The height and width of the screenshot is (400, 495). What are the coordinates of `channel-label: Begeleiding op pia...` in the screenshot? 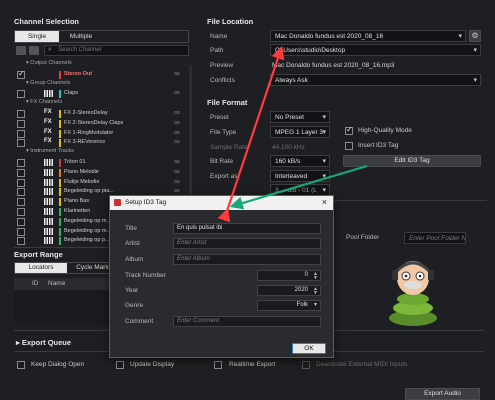 It's located at (89, 191).